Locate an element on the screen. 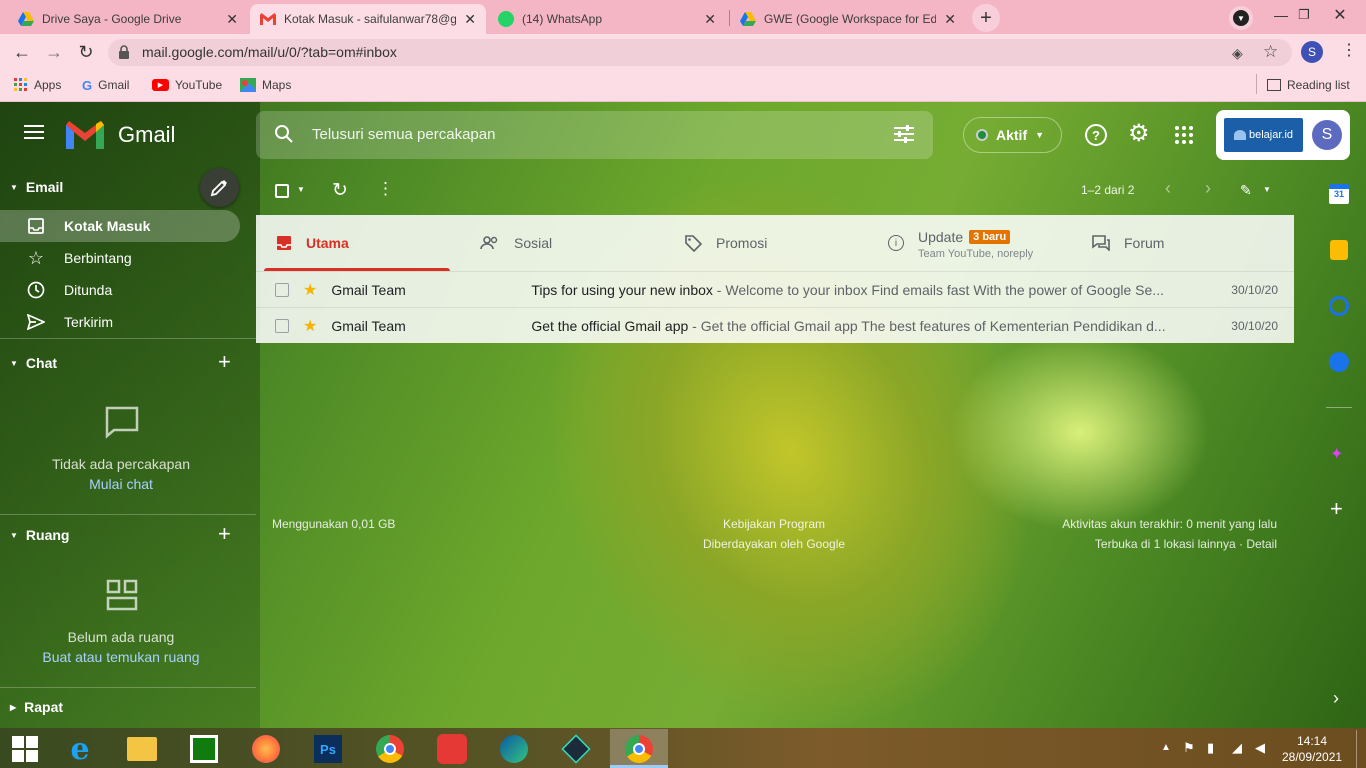 The image size is (1366, 768). file-explorer-icon is located at coordinates (142, 749).